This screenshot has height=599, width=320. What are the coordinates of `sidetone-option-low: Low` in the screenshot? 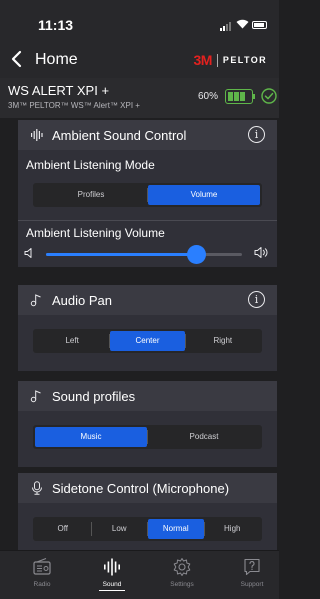 It's located at (120, 529).